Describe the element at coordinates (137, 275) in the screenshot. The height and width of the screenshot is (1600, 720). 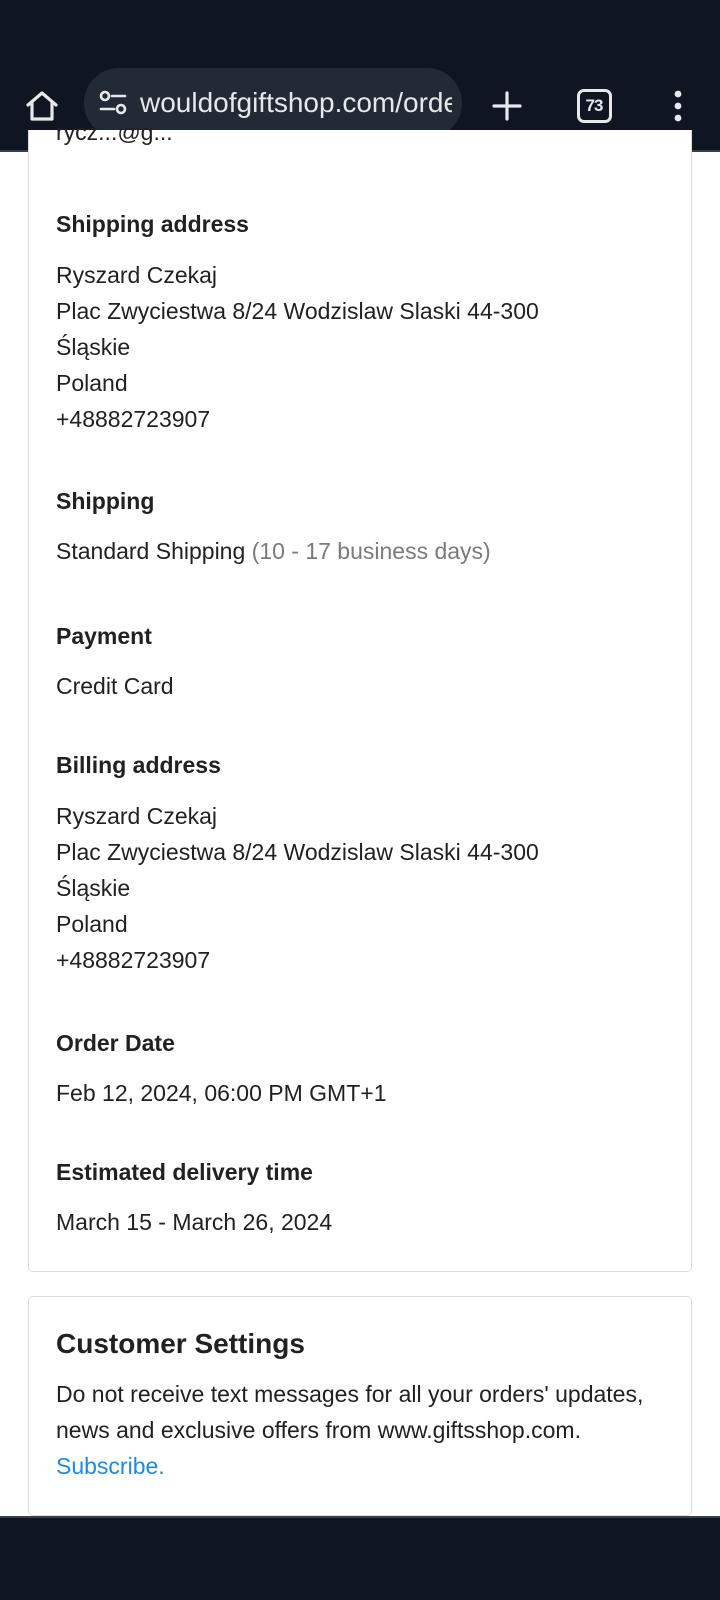
I see `shipping-name: Ryszard Czekaj` at that location.